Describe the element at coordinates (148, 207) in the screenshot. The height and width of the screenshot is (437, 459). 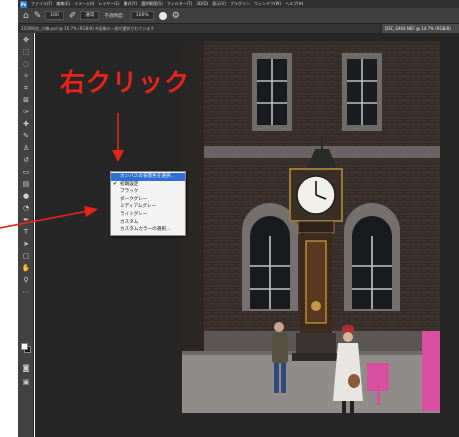
I see `menu-item-medium-gray: ミディアムグレー` at that location.